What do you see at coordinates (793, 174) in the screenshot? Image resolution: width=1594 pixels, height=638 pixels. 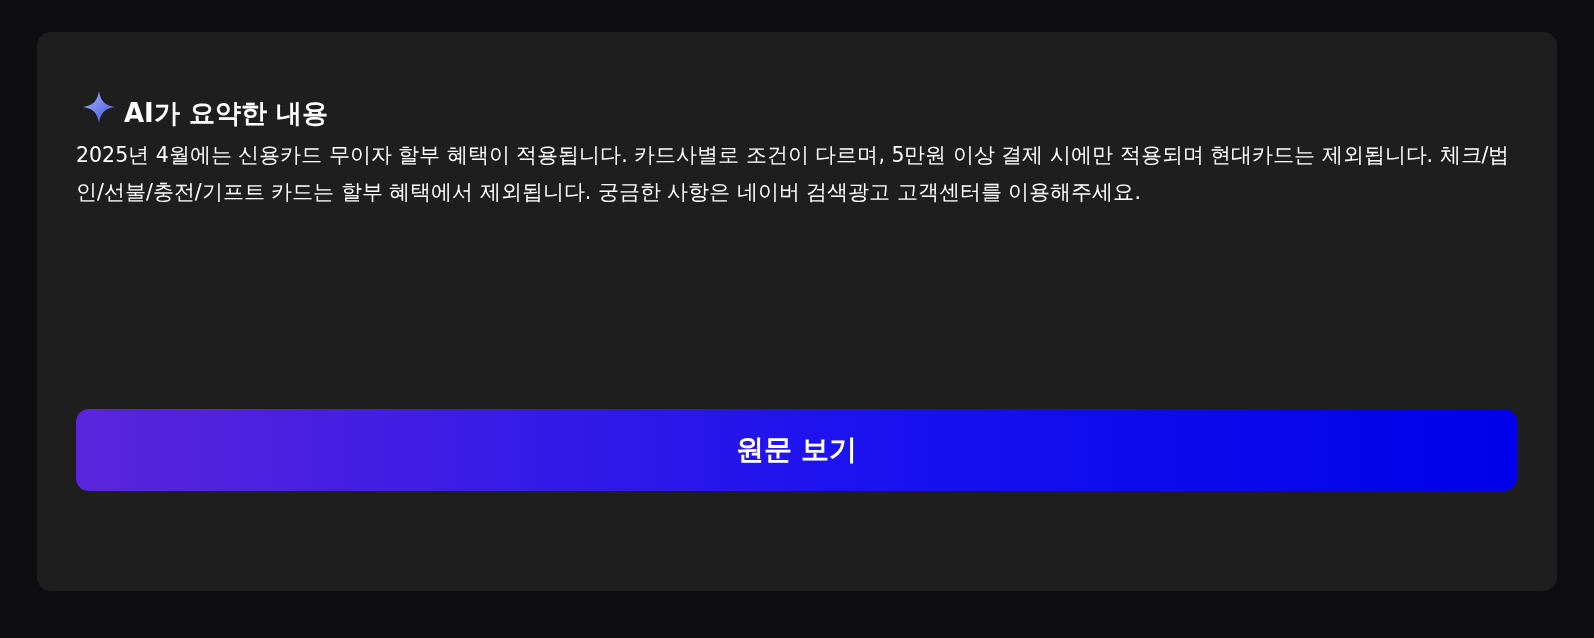 I see `summary-text: 2025년 4월에는 신용카드 무이자 할부 혜택이 적용됩니다. 카드사별로 조건이 다르며, 5만원 이상 결제 시에만 적용되며 현대카드는 제외됩니다. 체크/법인/선불/충전/기프트 카드는 할부 혜택에서 제외됩니다. 궁금한 사항은 네이버 검색광고 고객센터를 이용해주세요.` at bounding box center [793, 174].